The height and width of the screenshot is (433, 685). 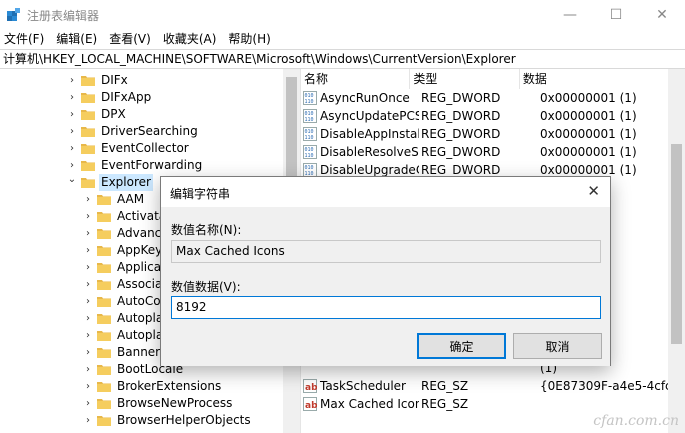 I want to click on tree-item: › EventCollector, so click(x=129, y=148).